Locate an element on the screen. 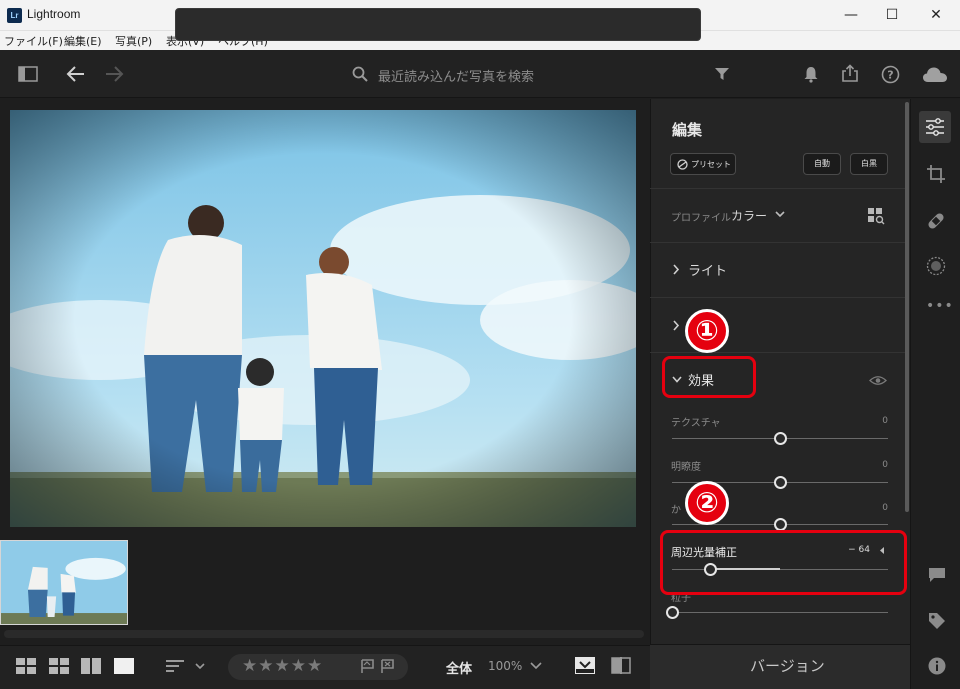  menu-edit: 編集(E) is located at coordinates (83, 41).